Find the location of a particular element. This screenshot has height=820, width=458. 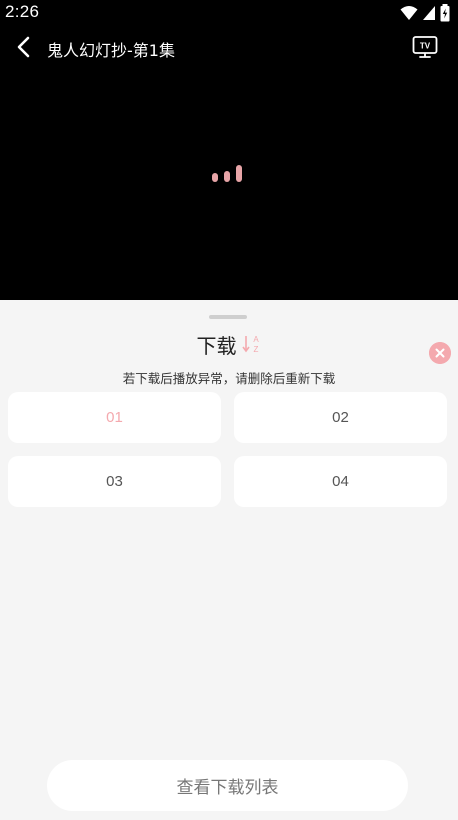

tv-cast-button: TV is located at coordinates (425, 47).